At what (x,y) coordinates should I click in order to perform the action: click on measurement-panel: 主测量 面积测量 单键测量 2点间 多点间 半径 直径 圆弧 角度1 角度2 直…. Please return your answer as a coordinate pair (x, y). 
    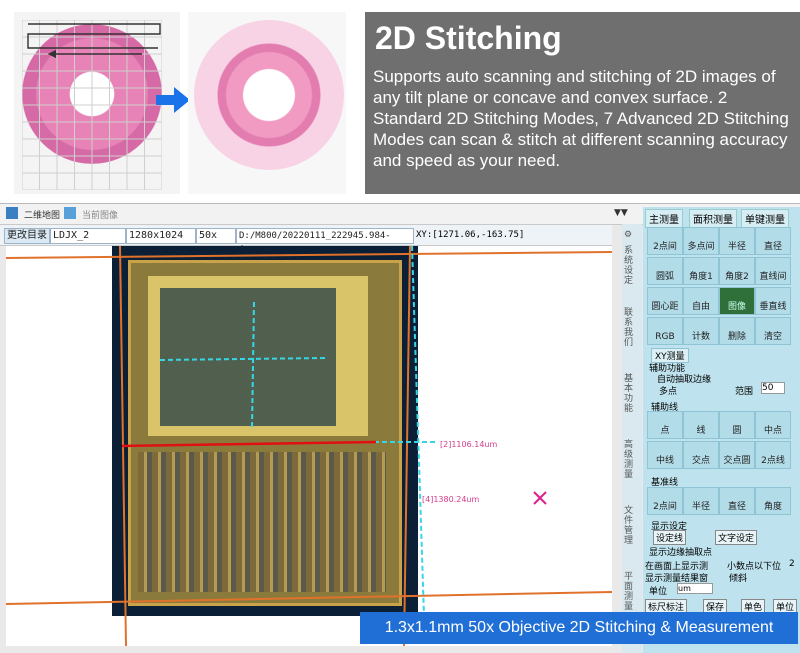
    Looking at the image, I should click on (721, 430).